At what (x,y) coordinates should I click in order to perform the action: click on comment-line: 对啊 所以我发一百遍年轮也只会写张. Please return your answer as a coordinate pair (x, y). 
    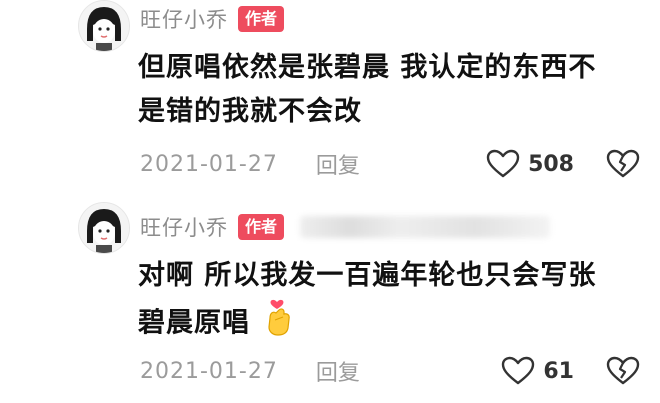
    Looking at the image, I should click on (367, 275).